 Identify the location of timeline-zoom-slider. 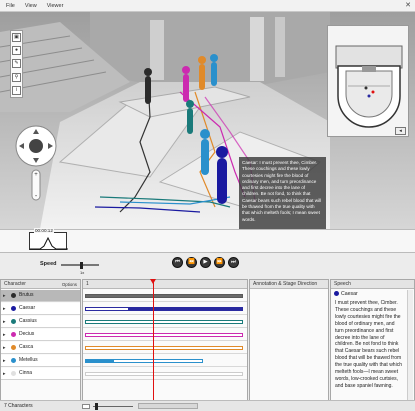
(113, 406).